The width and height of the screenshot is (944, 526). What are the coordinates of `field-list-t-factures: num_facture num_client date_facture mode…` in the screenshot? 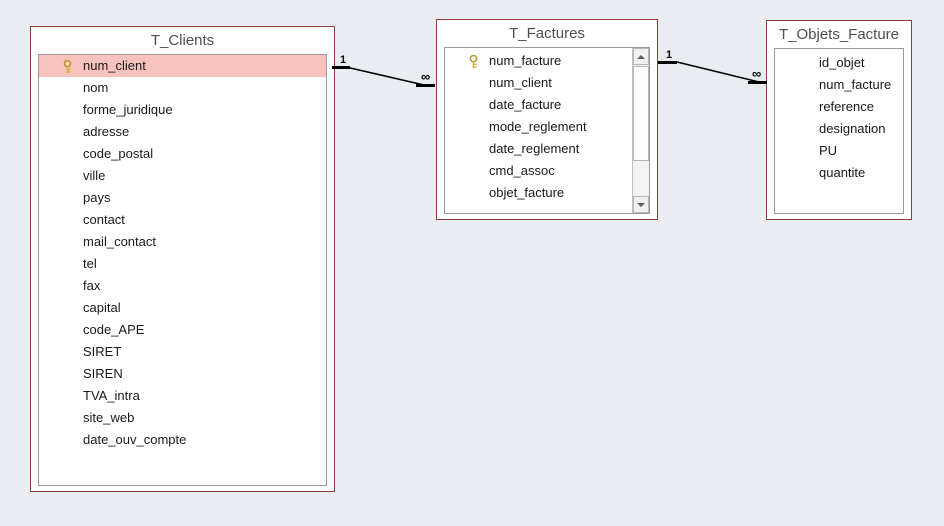 It's located at (547, 130).